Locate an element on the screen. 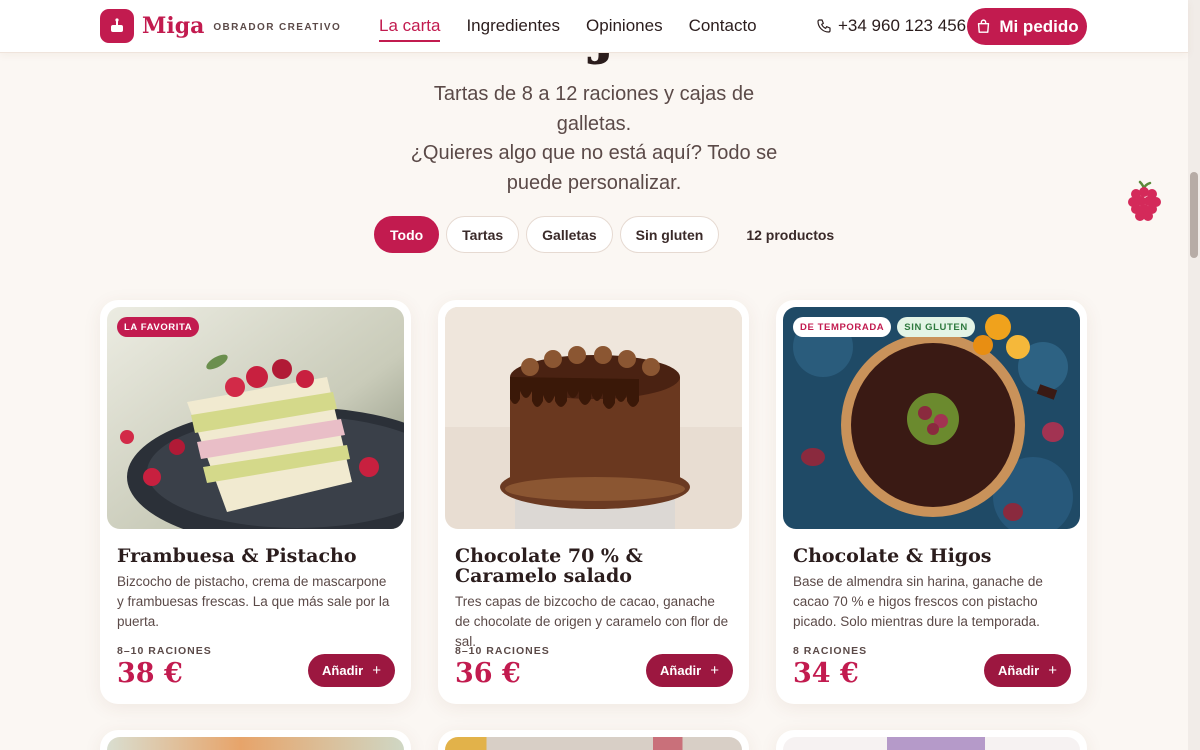 The width and height of the screenshot is (1200, 750). nav-opiniones: Opiniones is located at coordinates (624, 28).